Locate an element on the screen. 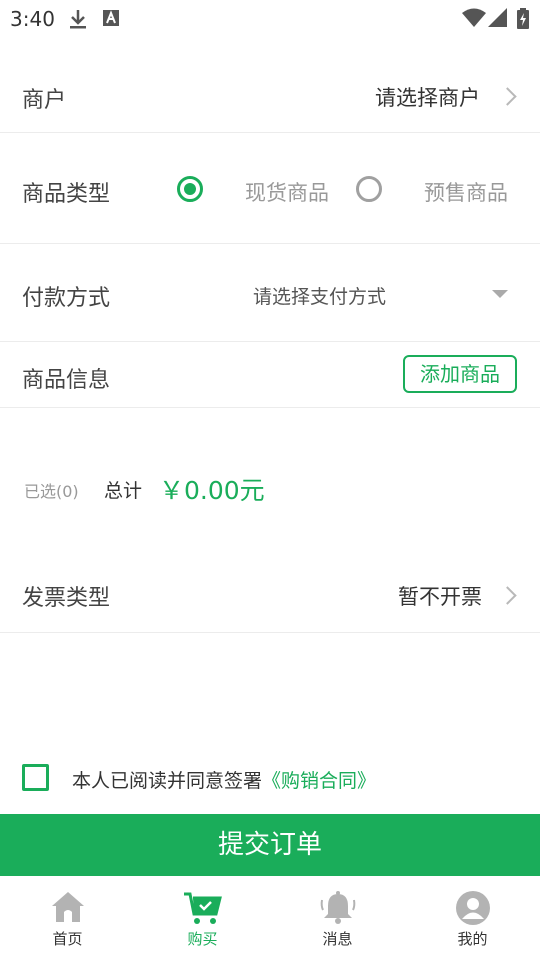  product-info-label: 商品信息 is located at coordinates (66, 380).